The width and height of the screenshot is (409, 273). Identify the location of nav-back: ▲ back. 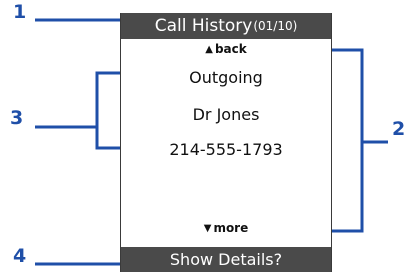
(226, 49).